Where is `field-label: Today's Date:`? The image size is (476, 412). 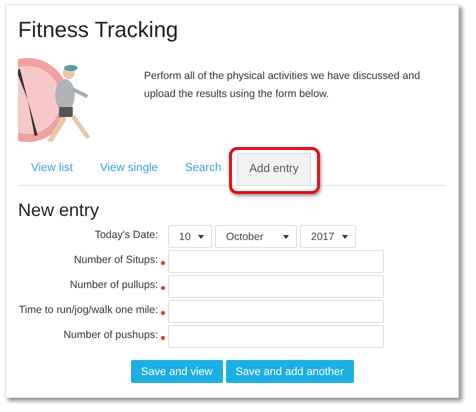
field-label: Today's Date: is located at coordinates (126, 234).